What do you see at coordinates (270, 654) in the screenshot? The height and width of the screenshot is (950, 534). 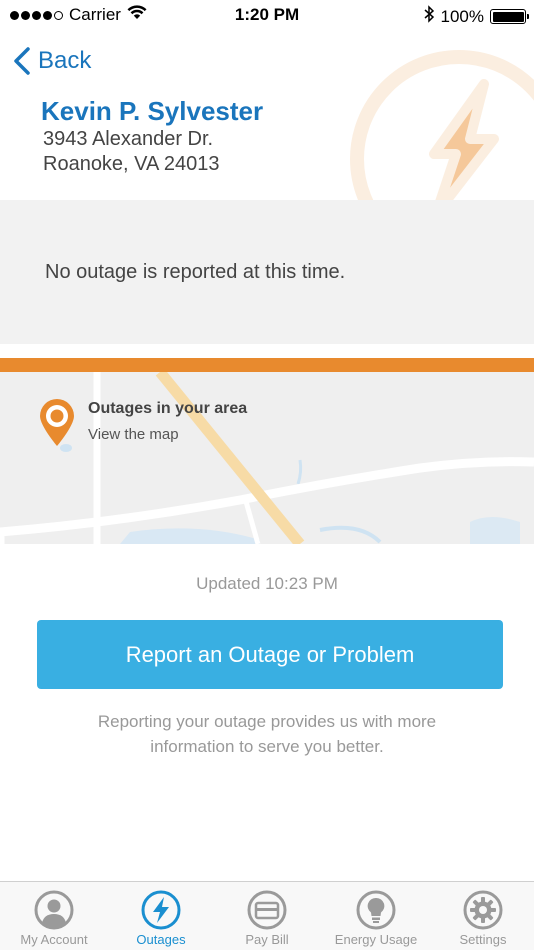 I see `report-outage-button: Report an Outage or Problem` at bounding box center [270, 654].